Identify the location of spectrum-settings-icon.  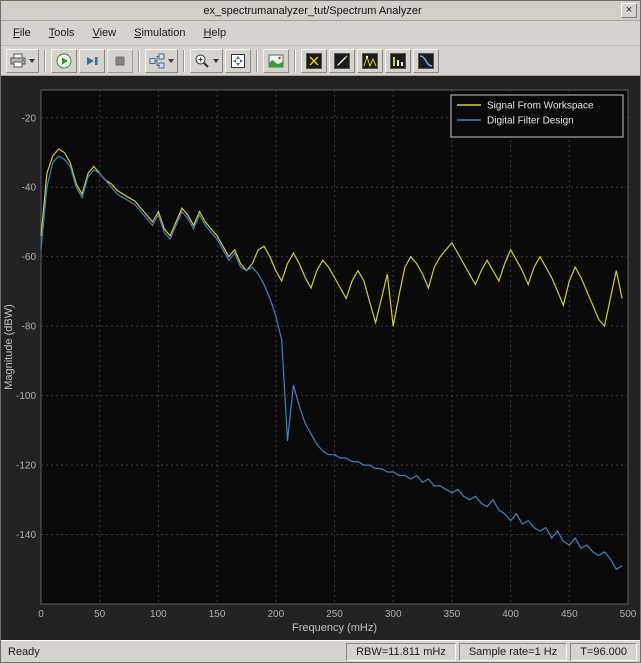
(276, 60).